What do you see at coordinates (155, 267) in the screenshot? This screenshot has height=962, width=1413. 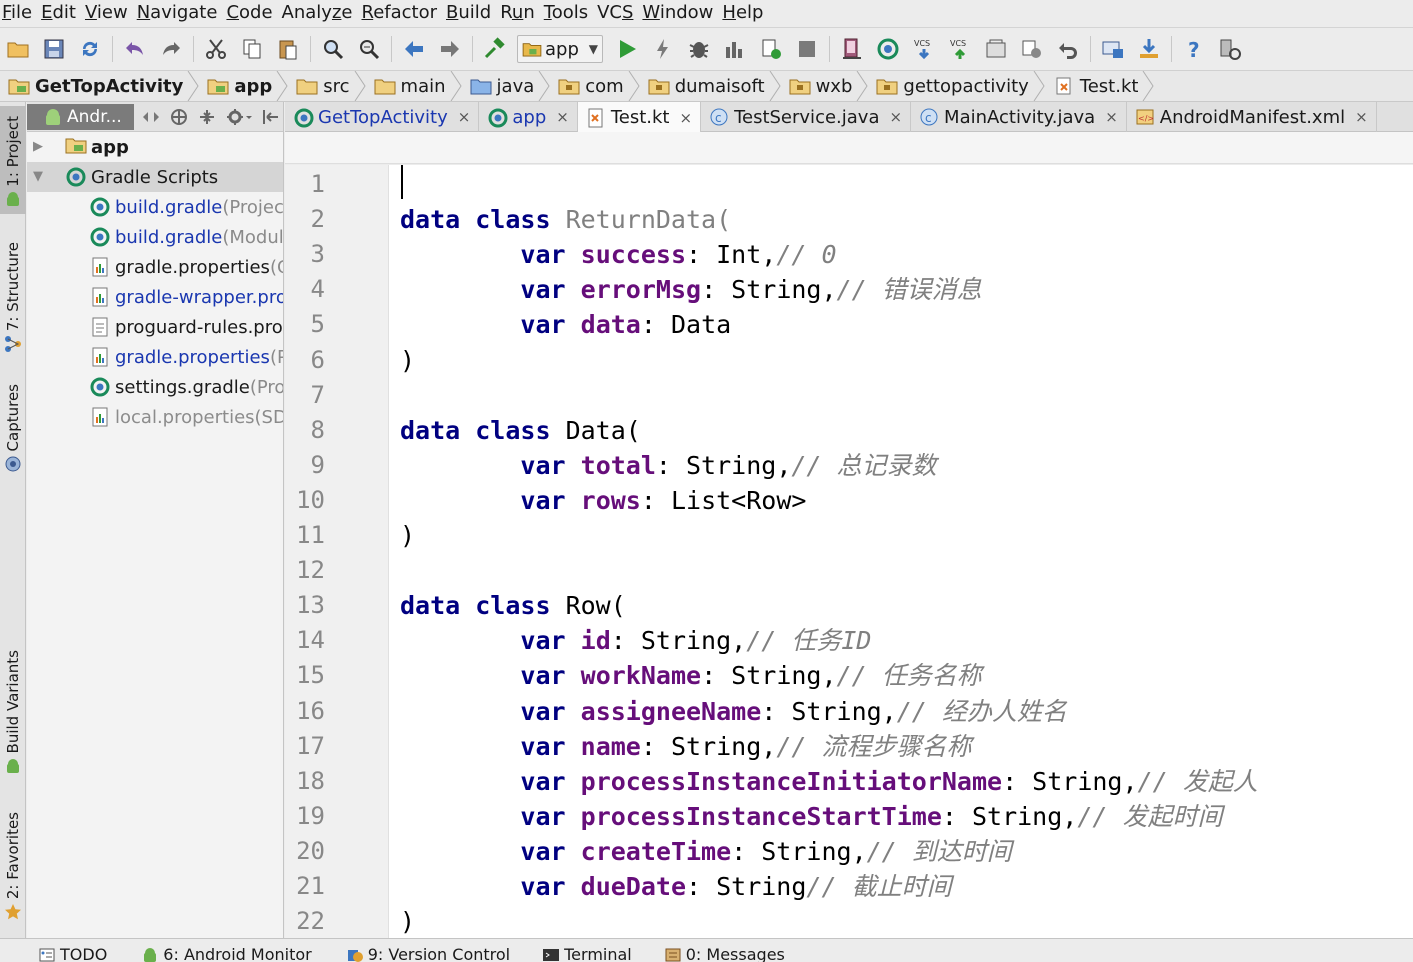 I see `tree-item-gradle-properties: gradle.properties (G` at bounding box center [155, 267].